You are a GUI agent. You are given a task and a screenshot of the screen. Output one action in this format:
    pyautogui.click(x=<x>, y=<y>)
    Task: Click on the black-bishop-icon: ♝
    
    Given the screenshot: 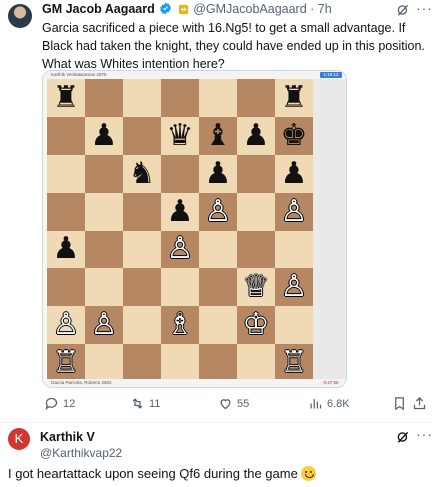 What is the action you would take?
    pyautogui.click(x=218, y=135)
    